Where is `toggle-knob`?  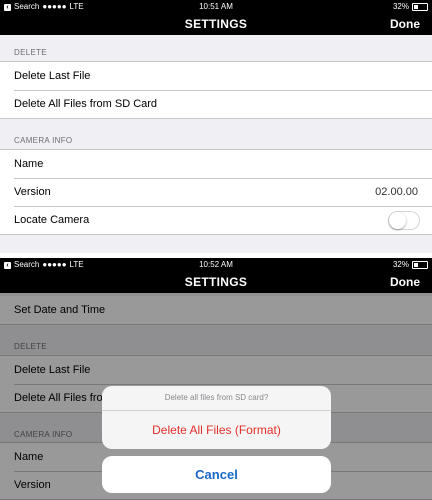
toggle-knob is located at coordinates (397, 220).